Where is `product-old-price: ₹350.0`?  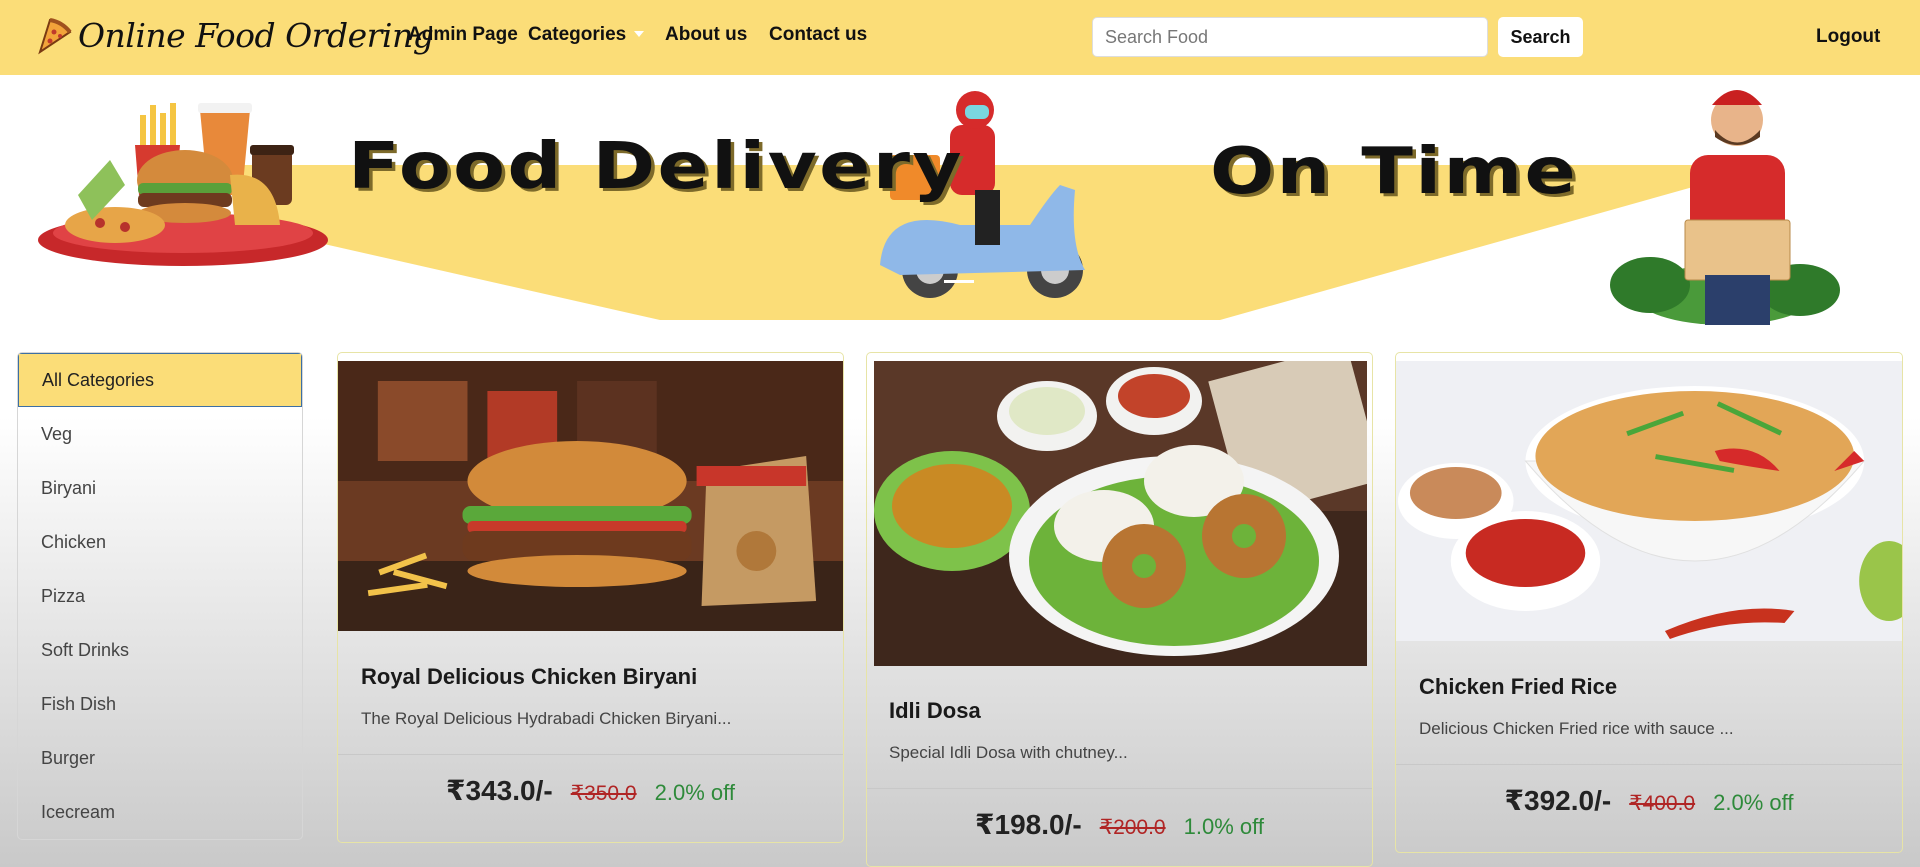
product-old-price: ₹350.0 is located at coordinates (603, 793).